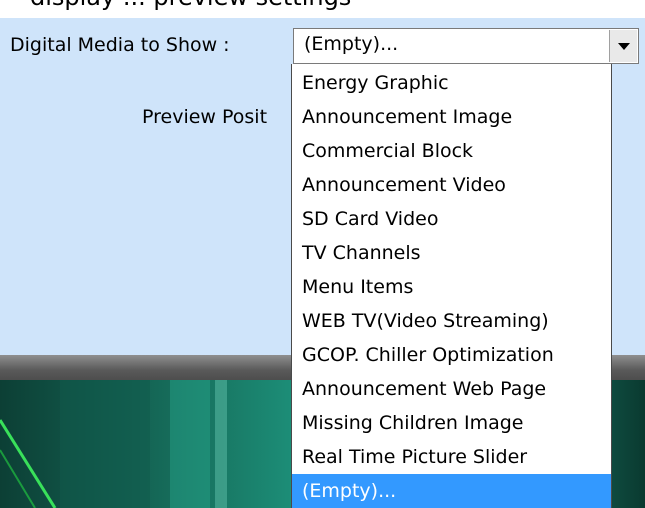 The width and height of the screenshot is (645, 508). What do you see at coordinates (451, 355) in the screenshot?
I see `dropdown-option: GCOP. Chiller Optimization` at bounding box center [451, 355].